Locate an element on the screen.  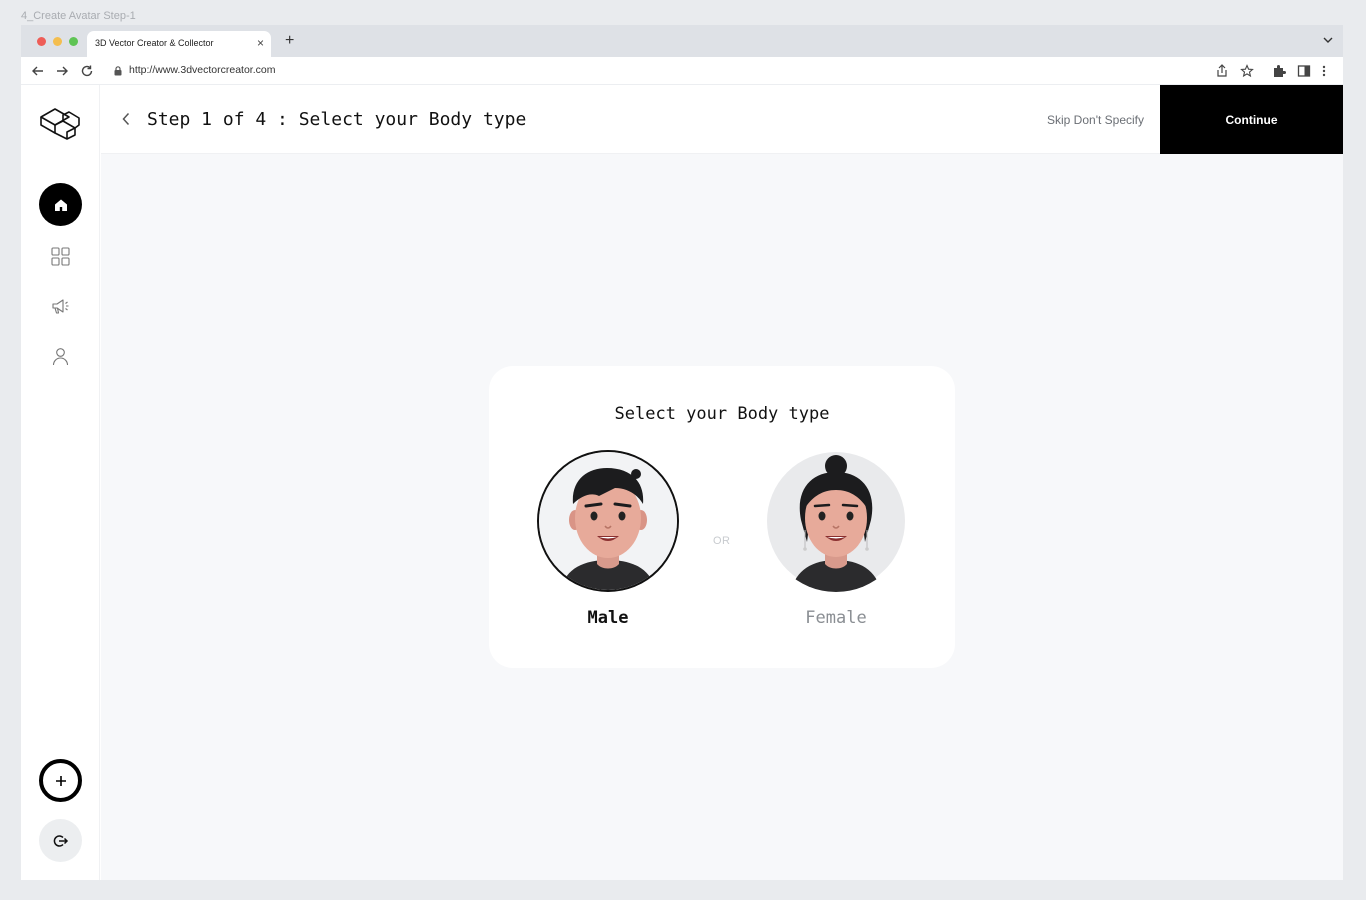
window-controls is located at coordinates (57, 41).